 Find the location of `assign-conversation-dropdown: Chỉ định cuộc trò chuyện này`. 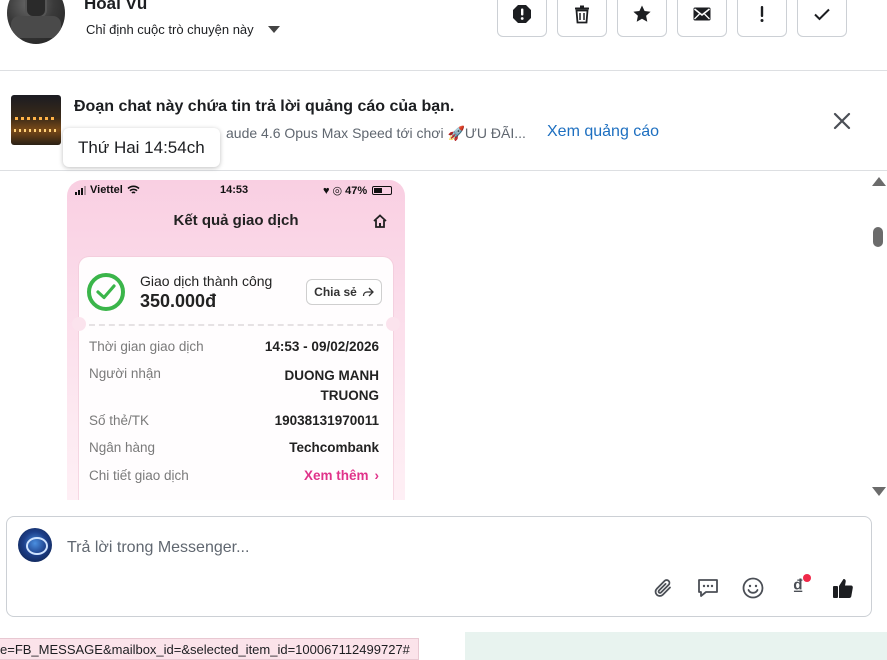

assign-conversation-dropdown: Chỉ định cuộc trò chuyện này is located at coordinates (183, 29).